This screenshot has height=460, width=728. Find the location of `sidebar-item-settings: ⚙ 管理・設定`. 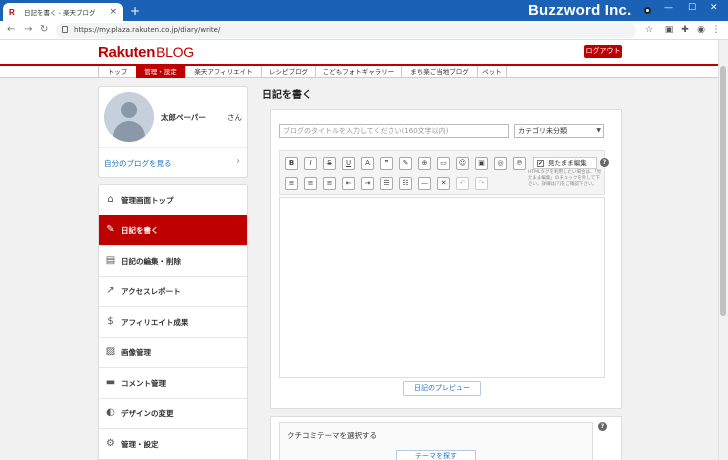

sidebar-item-settings: ⚙ 管理・設定 is located at coordinates (173, 444).